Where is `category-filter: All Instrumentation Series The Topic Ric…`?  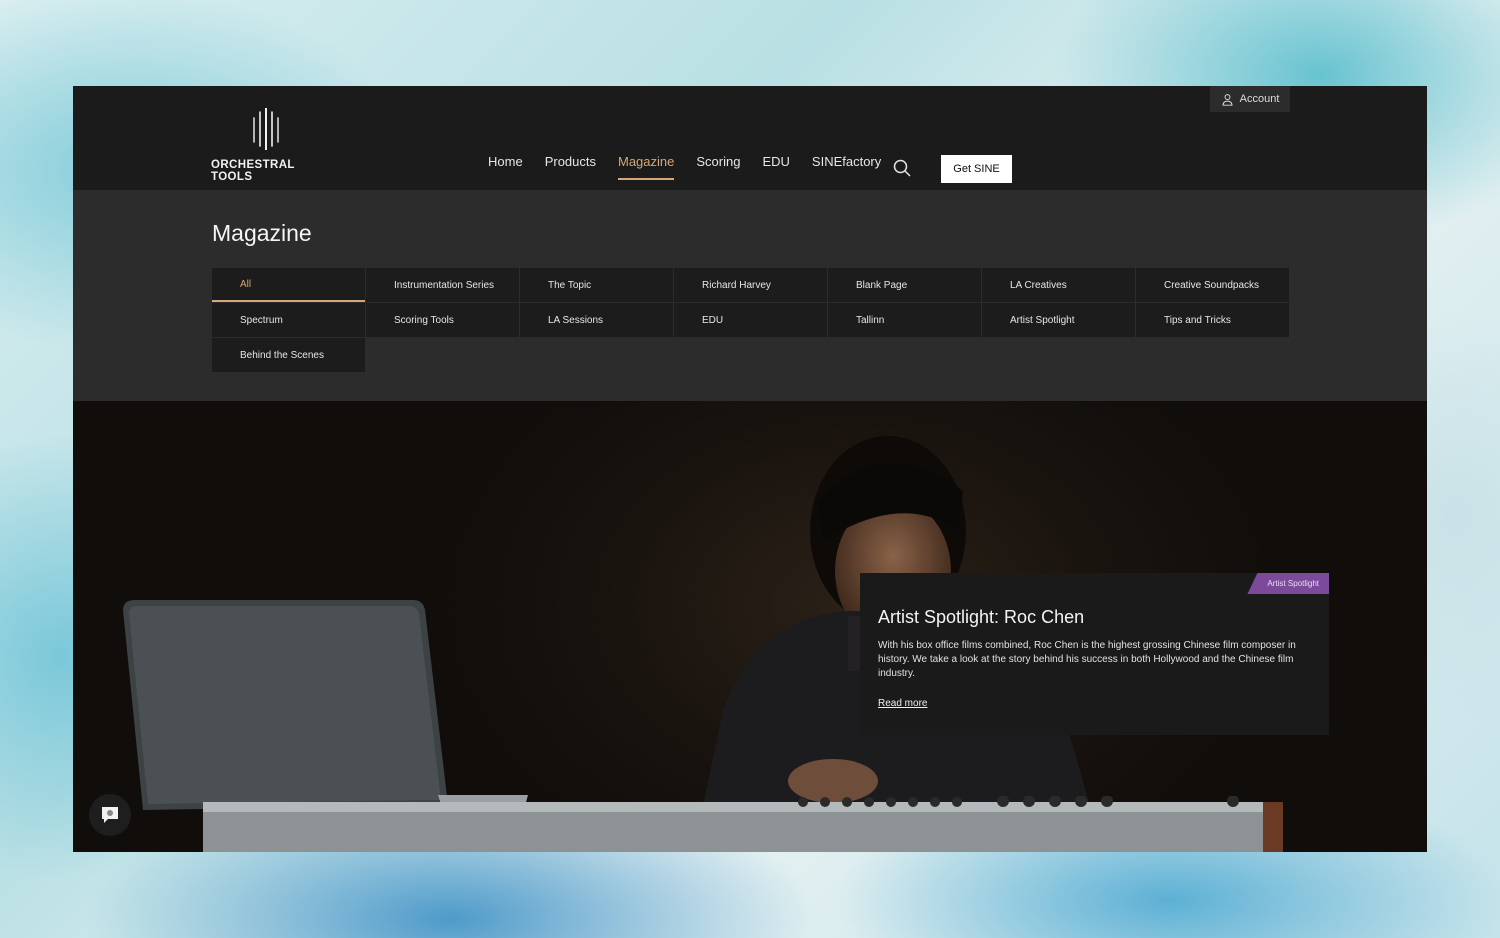 category-filter: All Instrumentation Series The Topic Ric… is located at coordinates (751, 320).